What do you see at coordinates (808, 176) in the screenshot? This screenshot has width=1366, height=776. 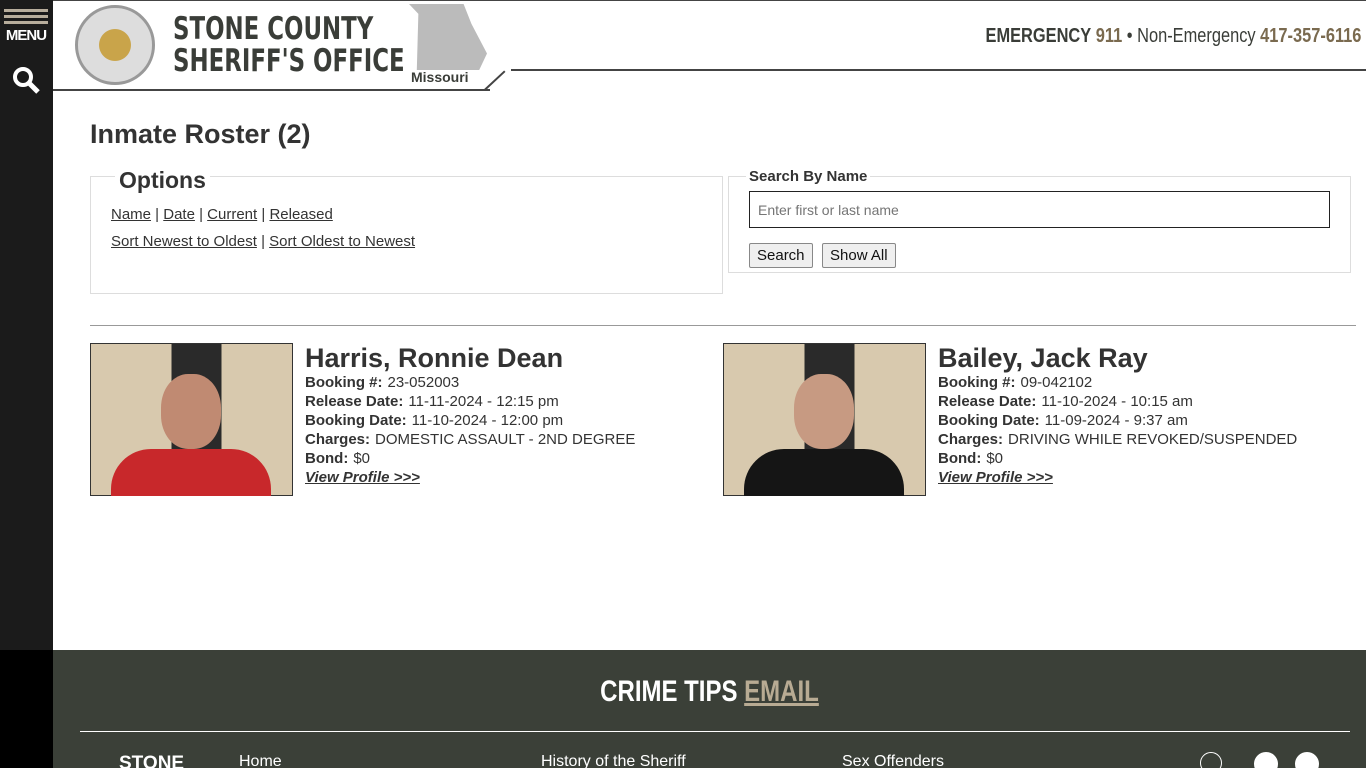 I see `search-legend: Search By Name` at bounding box center [808, 176].